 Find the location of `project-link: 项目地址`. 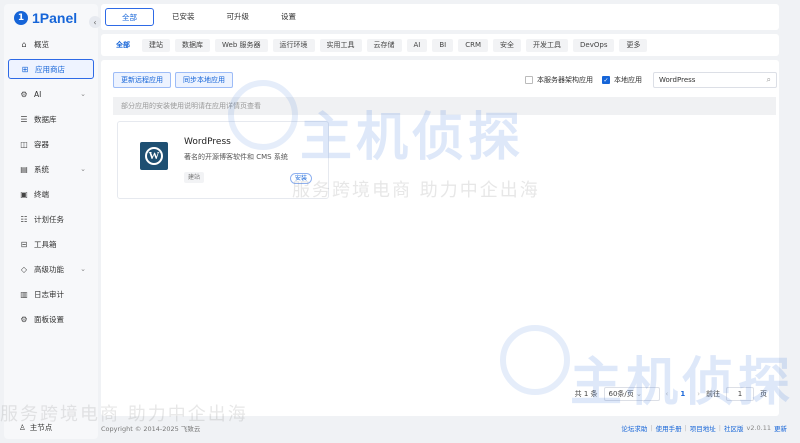

project-link: 项目地址 is located at coordinates (703, 428).